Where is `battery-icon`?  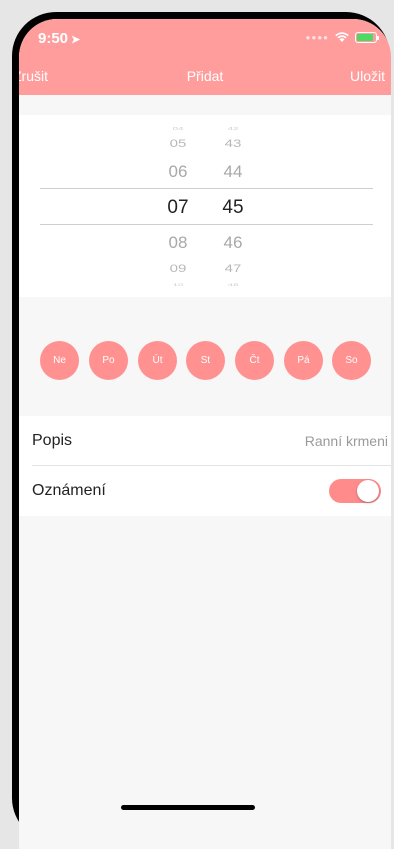 battery-icon is located at coordinates (367, 37).